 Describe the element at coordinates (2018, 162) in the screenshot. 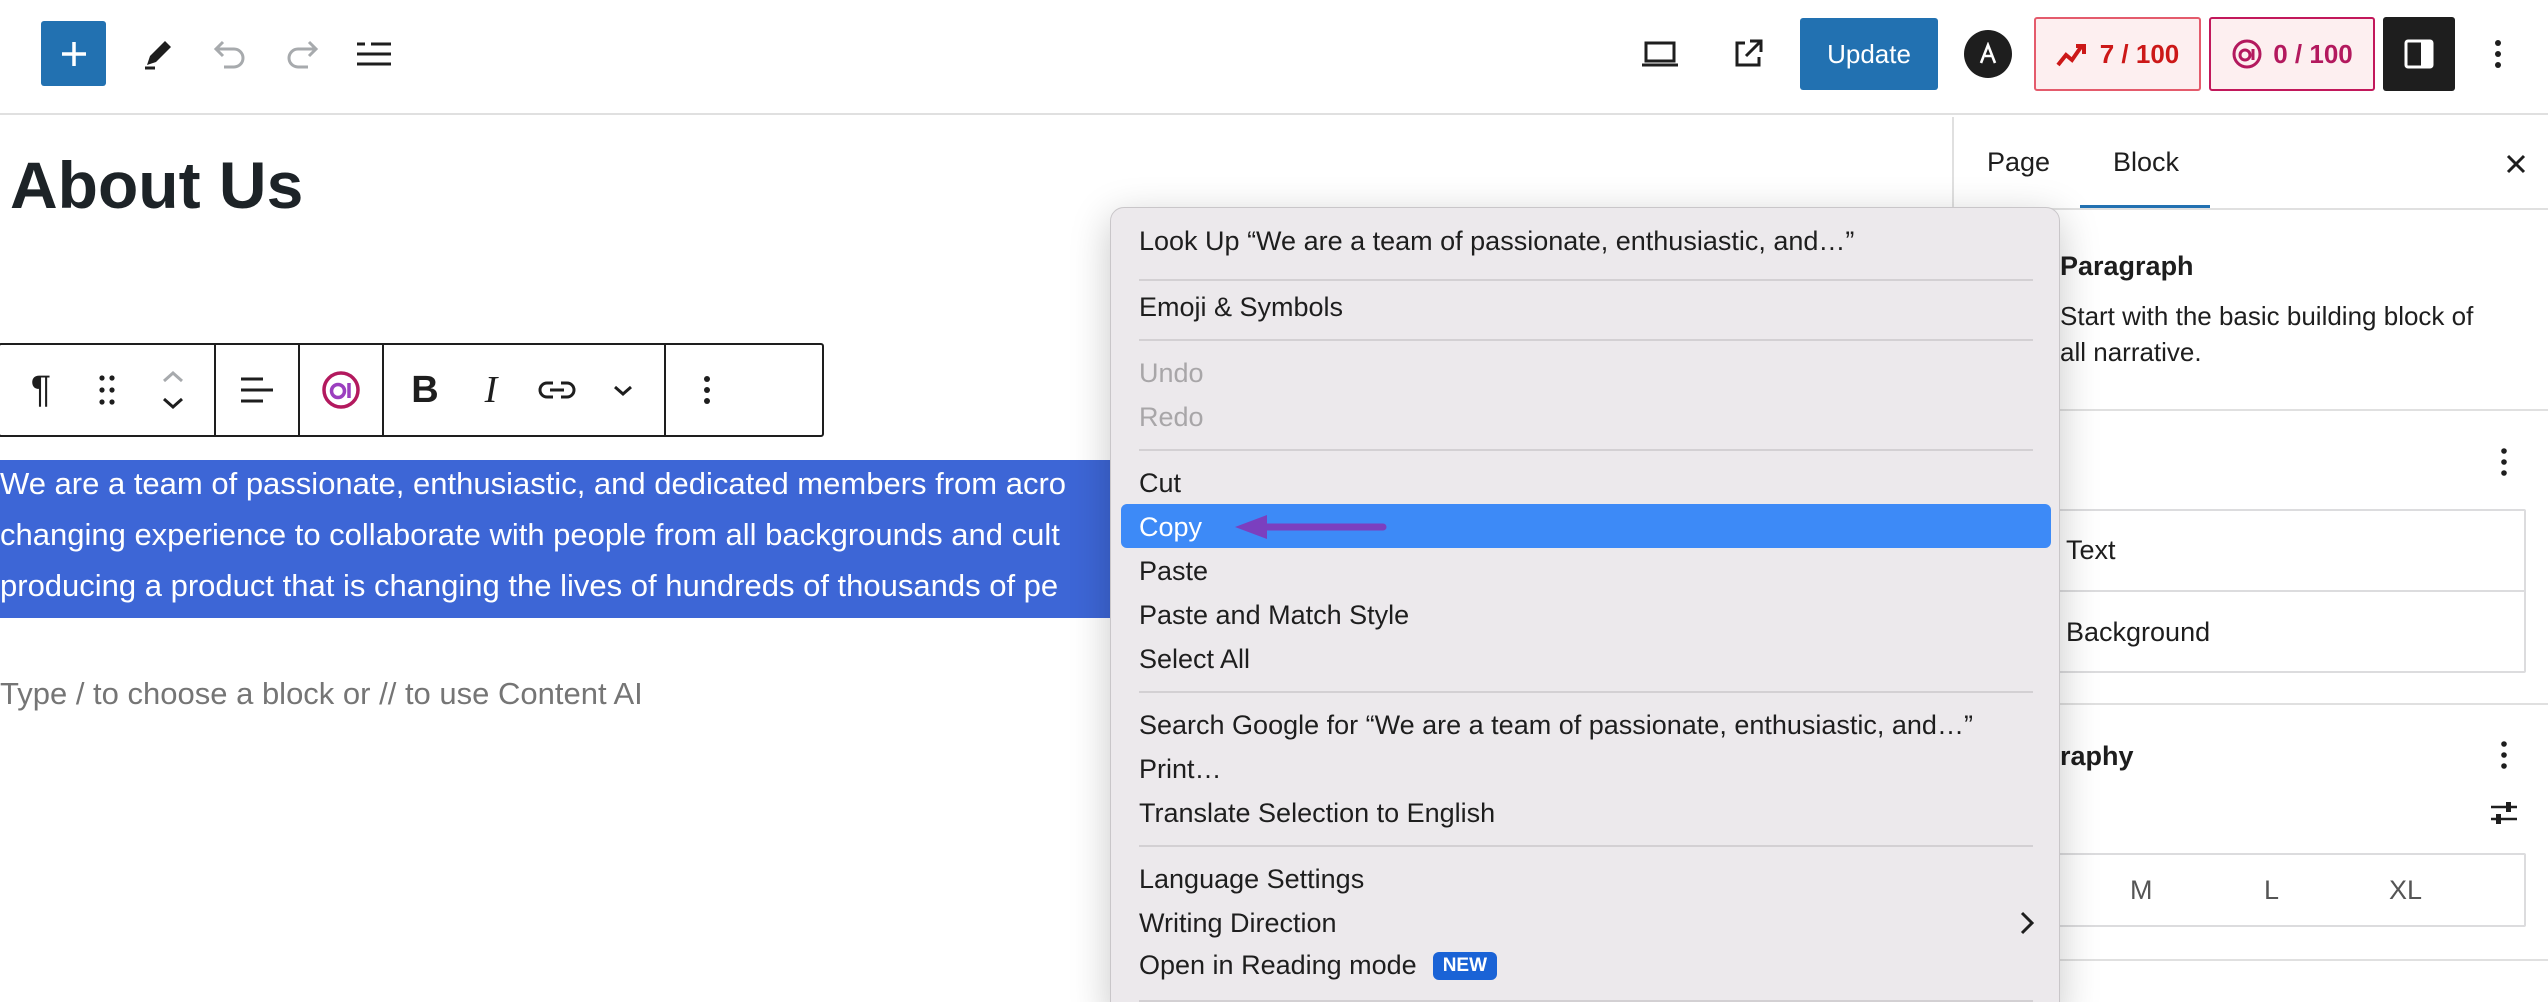

I see `tab-page: Page` at that location.